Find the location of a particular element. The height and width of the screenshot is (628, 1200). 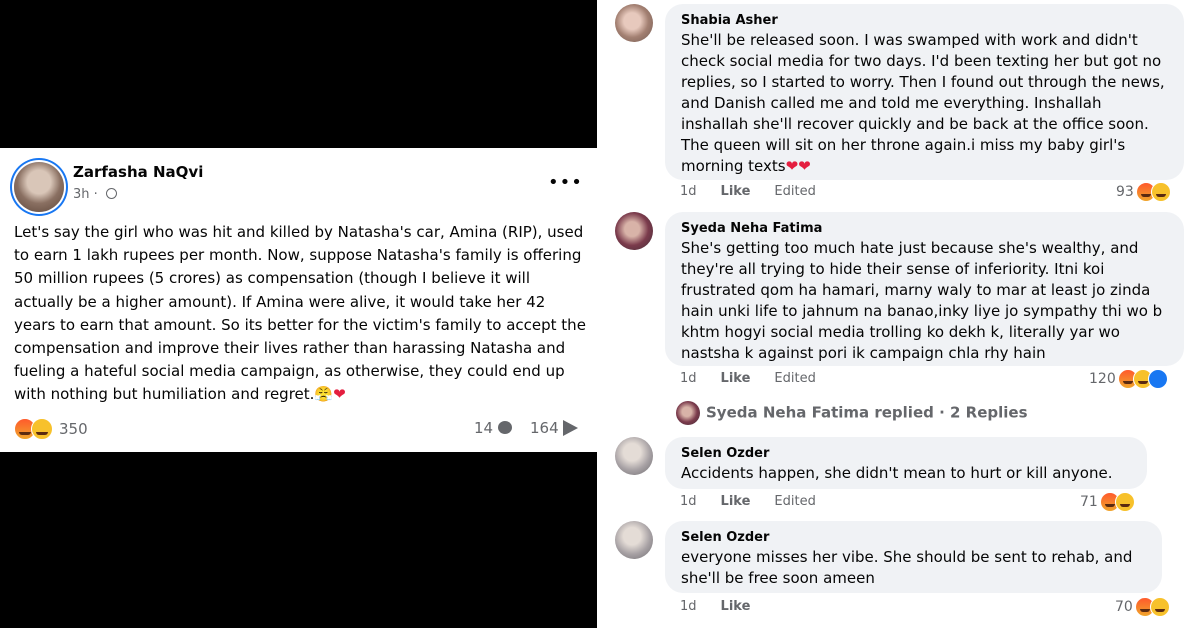

reaction-count: 120 is located at coordinates (1102, 379).